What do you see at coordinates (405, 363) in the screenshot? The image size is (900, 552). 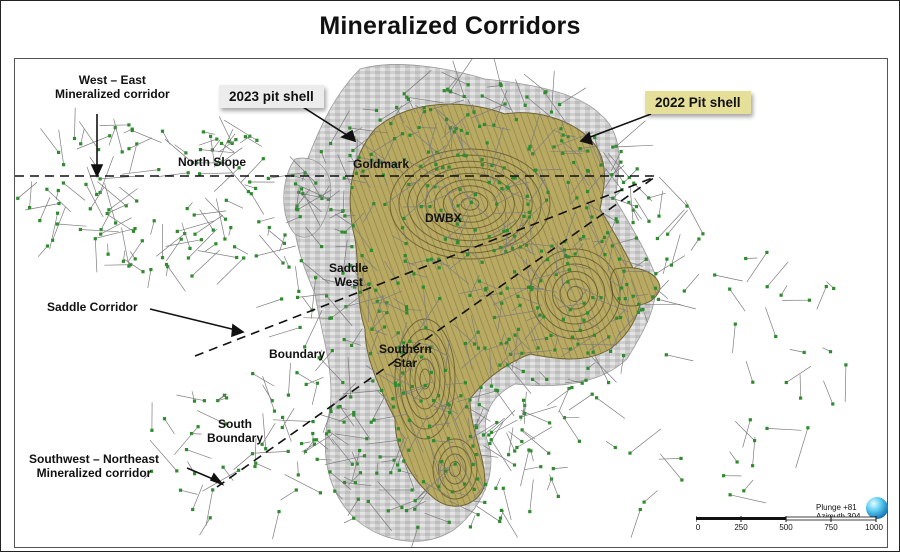 I see `label-southern-star-line2: Star` at bounding box center [405, 363].